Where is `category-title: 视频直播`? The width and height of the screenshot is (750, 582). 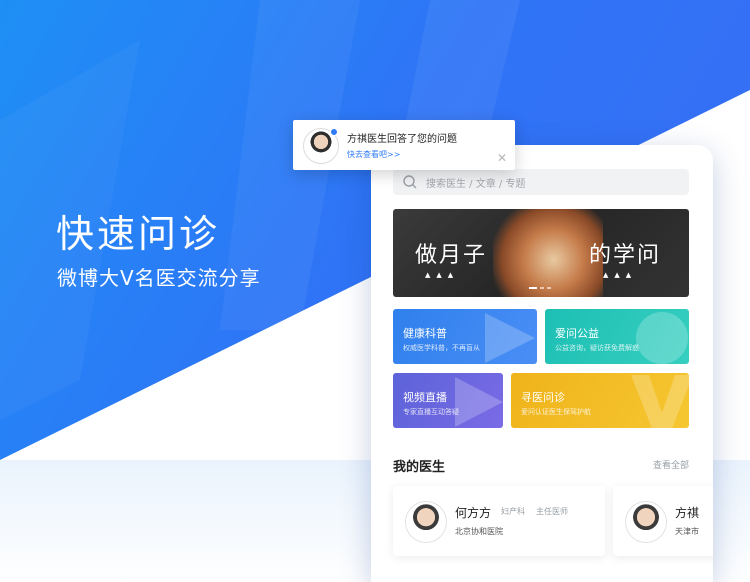 category-title: 视频直播 is located at coordinates (425, 397).